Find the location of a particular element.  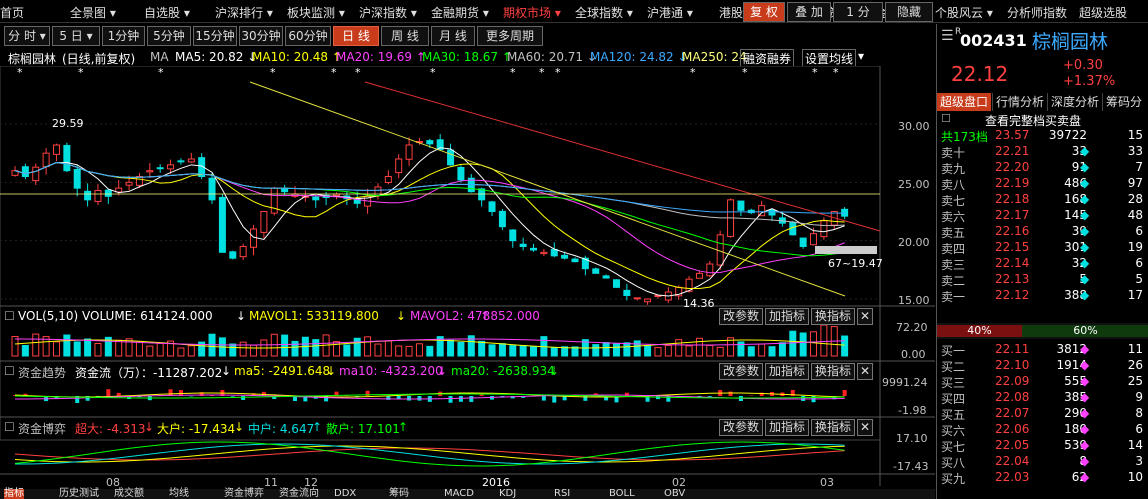

fund-game-tab: 资金博弈 is located at coordinates (42, 428).